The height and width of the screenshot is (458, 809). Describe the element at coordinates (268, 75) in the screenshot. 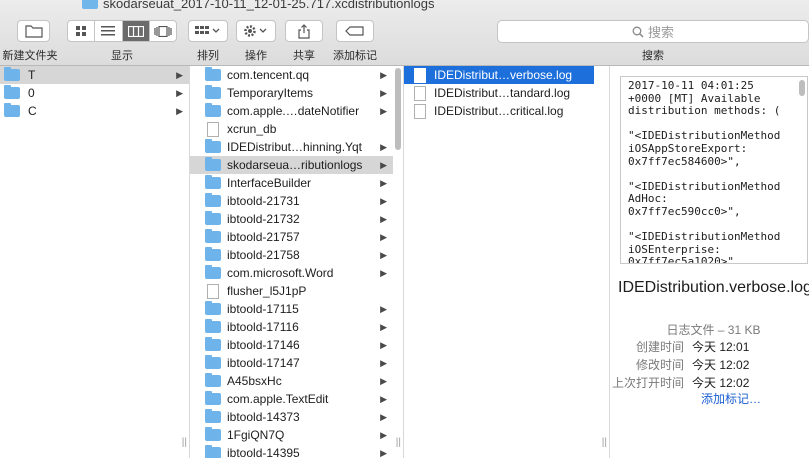

I see `item-label: com.tencent.qq` at that location.